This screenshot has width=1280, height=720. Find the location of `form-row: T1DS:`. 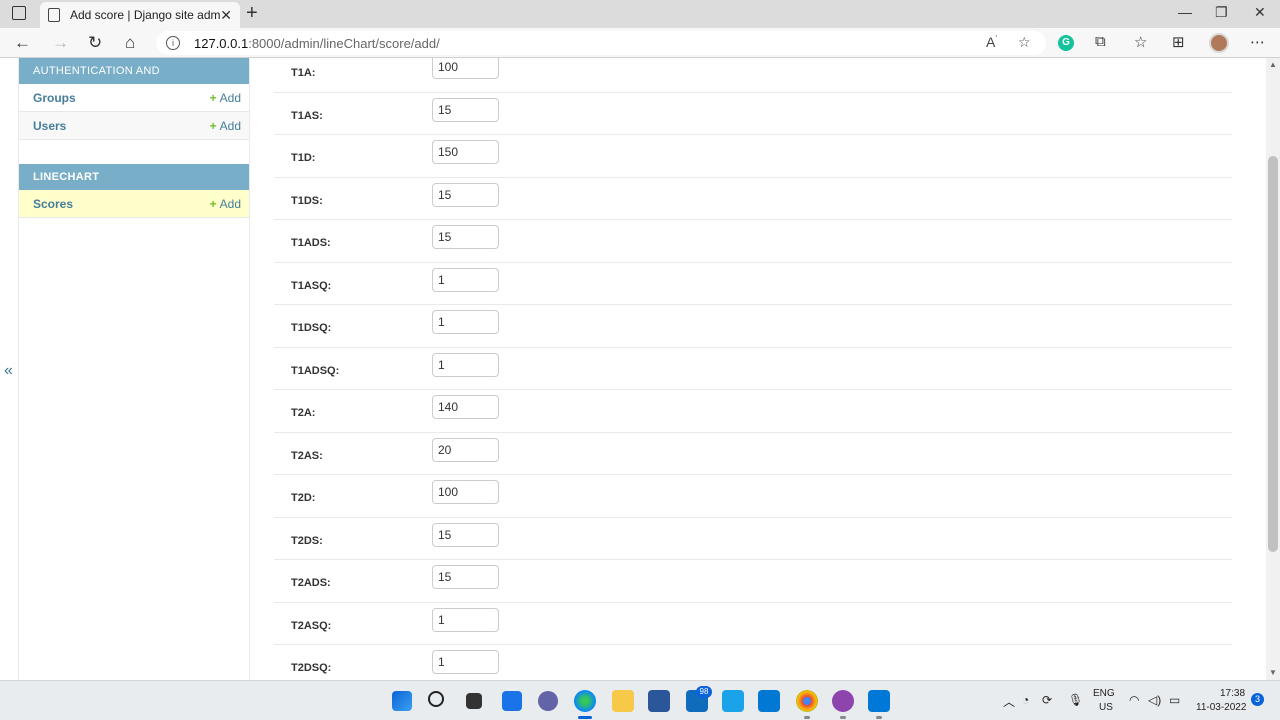

form-row: T1DS: is located at coordinates (753, 199).